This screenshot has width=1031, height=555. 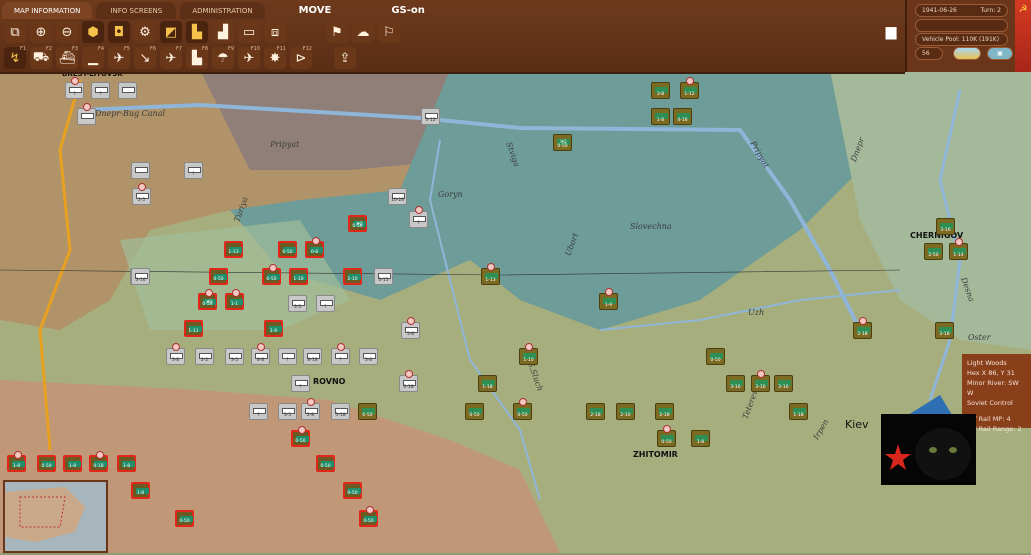 I want to click on upload-icon: ⇪, so click(x=345, y=58).